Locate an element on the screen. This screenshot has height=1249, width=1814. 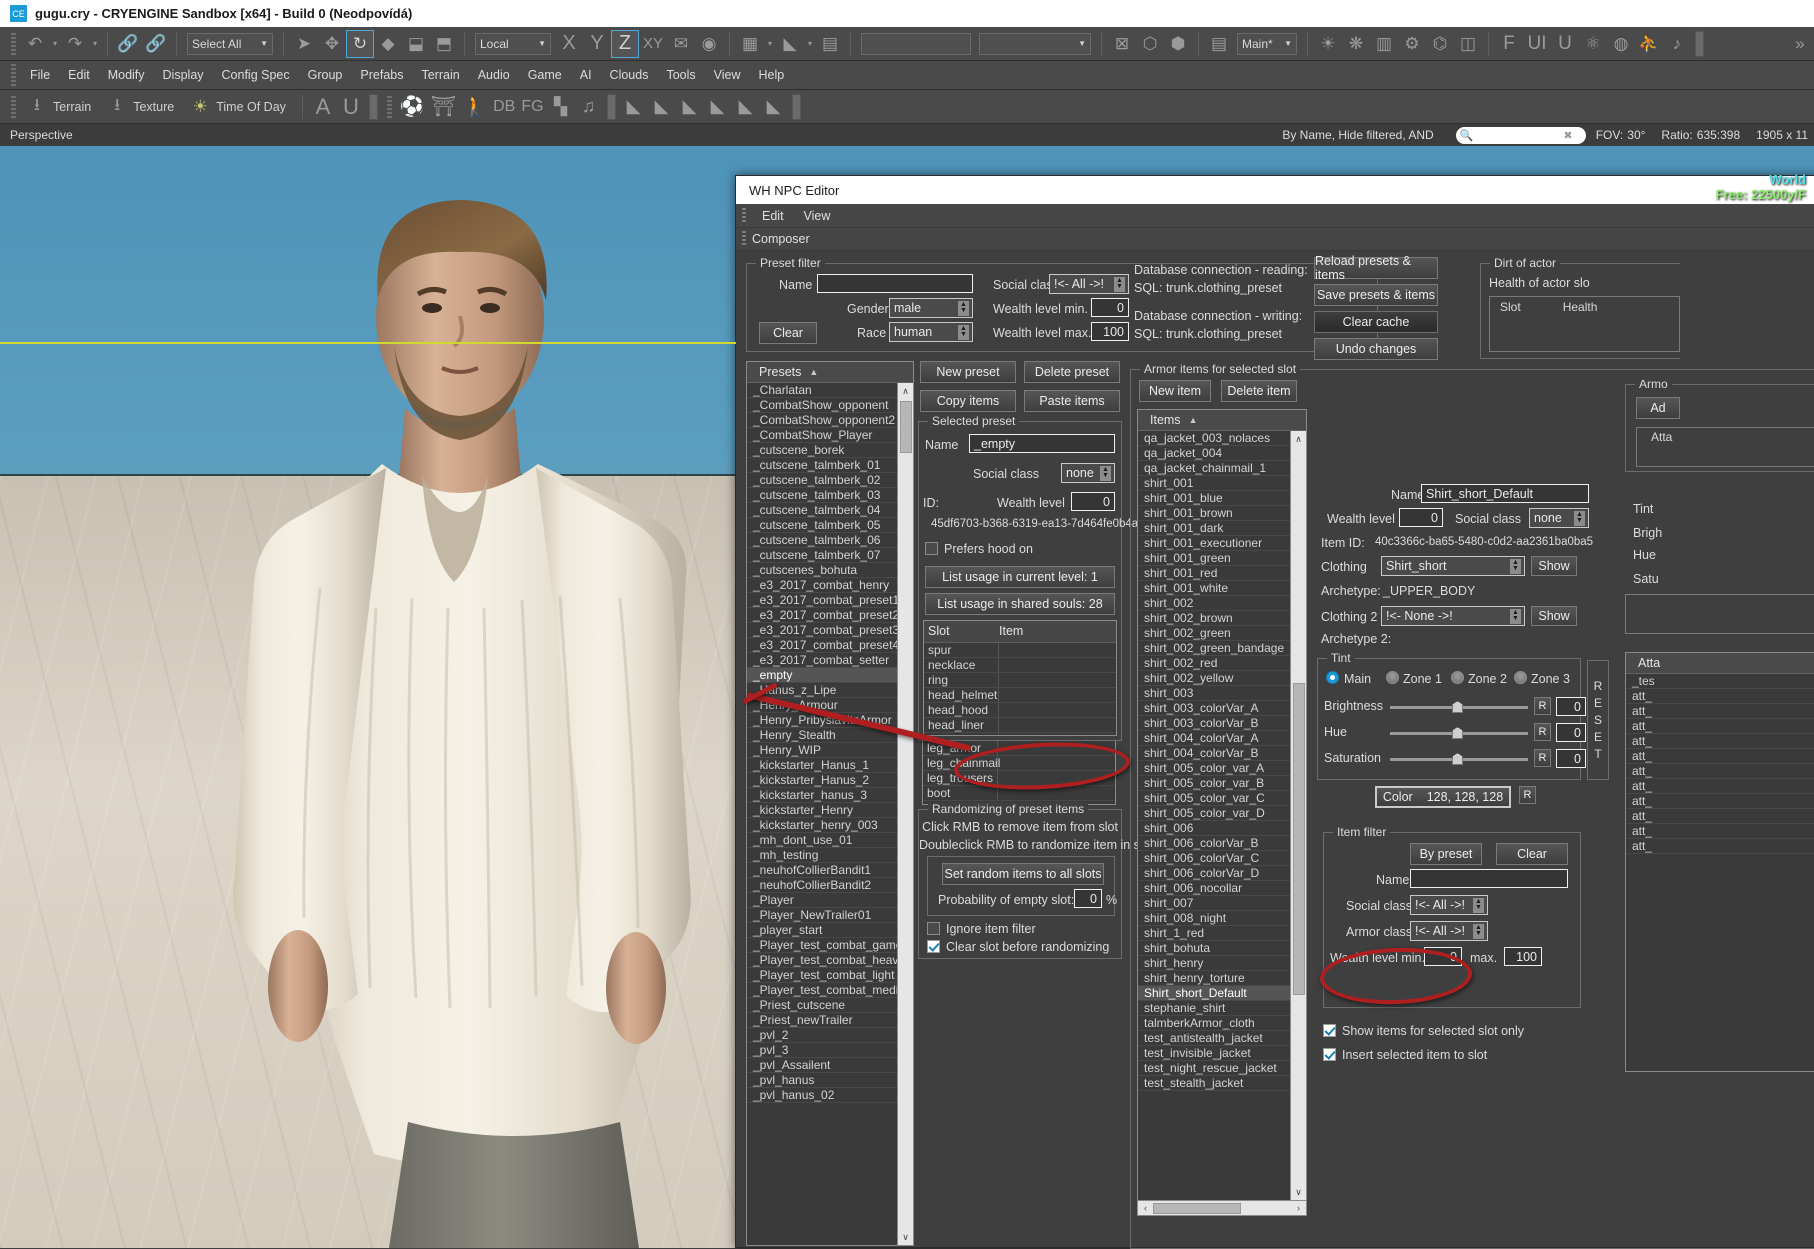
dirt-health-table: Slot Health is located at coordinates (1584, 324).